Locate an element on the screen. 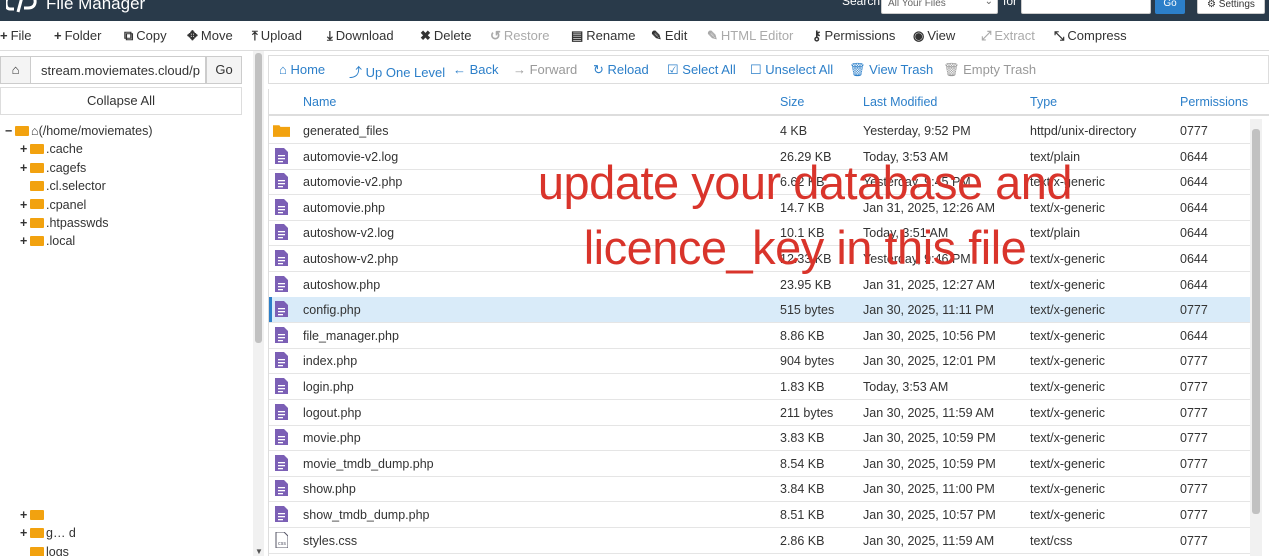  tree-item-label: .cache is located at coordinates (64, 149).